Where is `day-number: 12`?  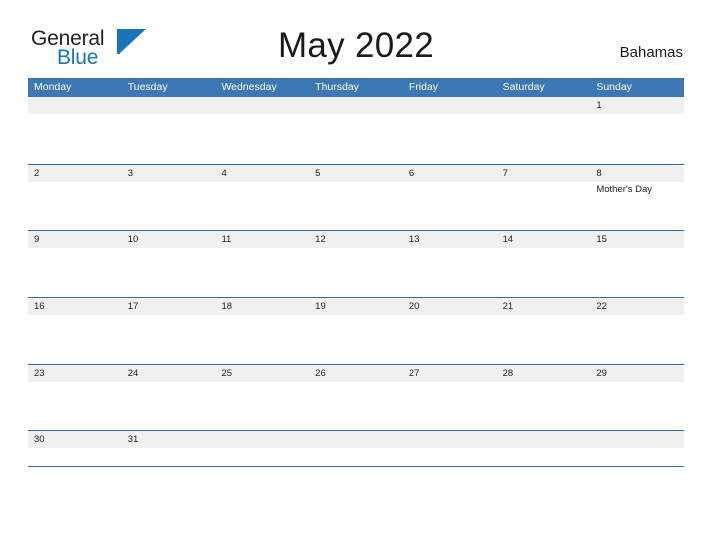 day-number: 12 is located at coordinates (320, 240).